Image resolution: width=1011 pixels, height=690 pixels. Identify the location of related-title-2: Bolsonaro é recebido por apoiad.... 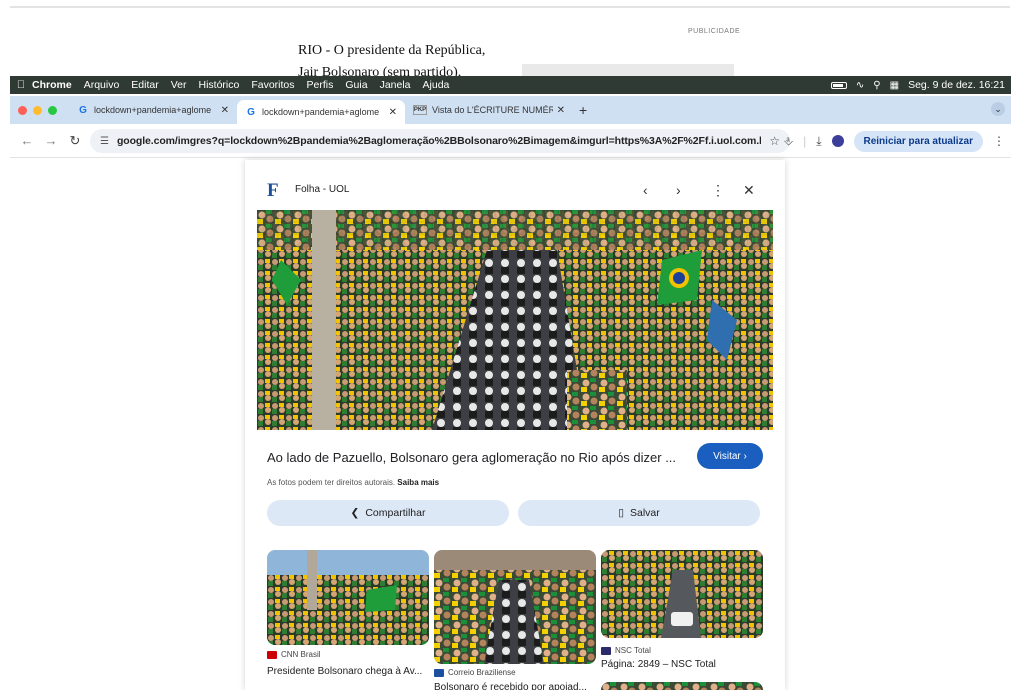
(510, 686).